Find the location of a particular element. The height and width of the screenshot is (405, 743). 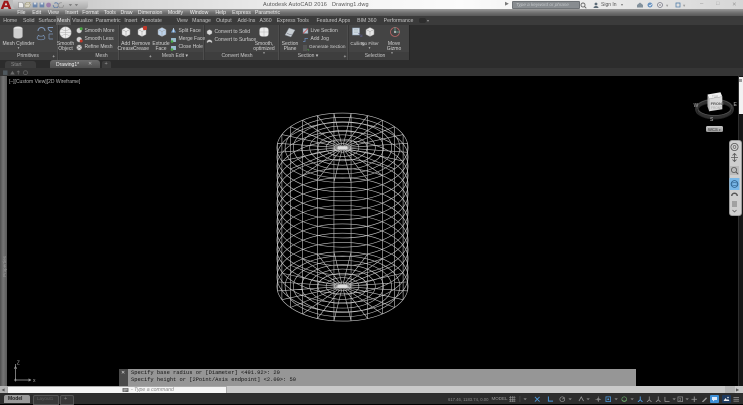

svg-text: Z is located at coordinates (18, 364).